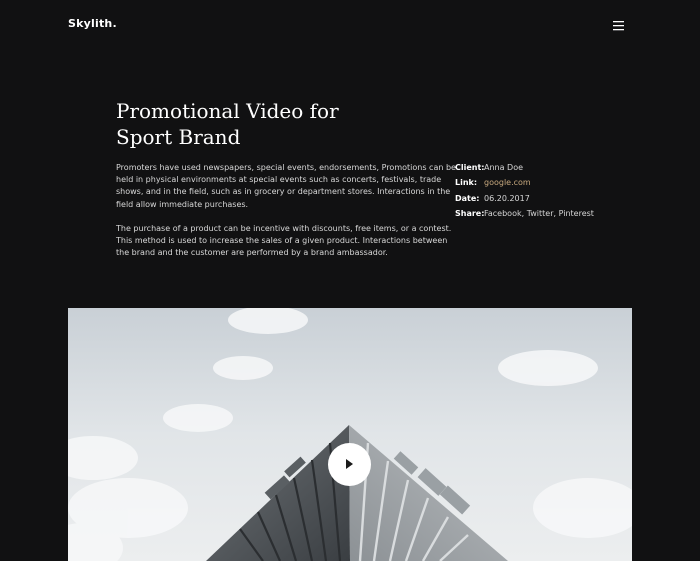 This screenshot has width=700, height=561. I want to click on page-title-line-2: Sport Brand, so click(178, 137).